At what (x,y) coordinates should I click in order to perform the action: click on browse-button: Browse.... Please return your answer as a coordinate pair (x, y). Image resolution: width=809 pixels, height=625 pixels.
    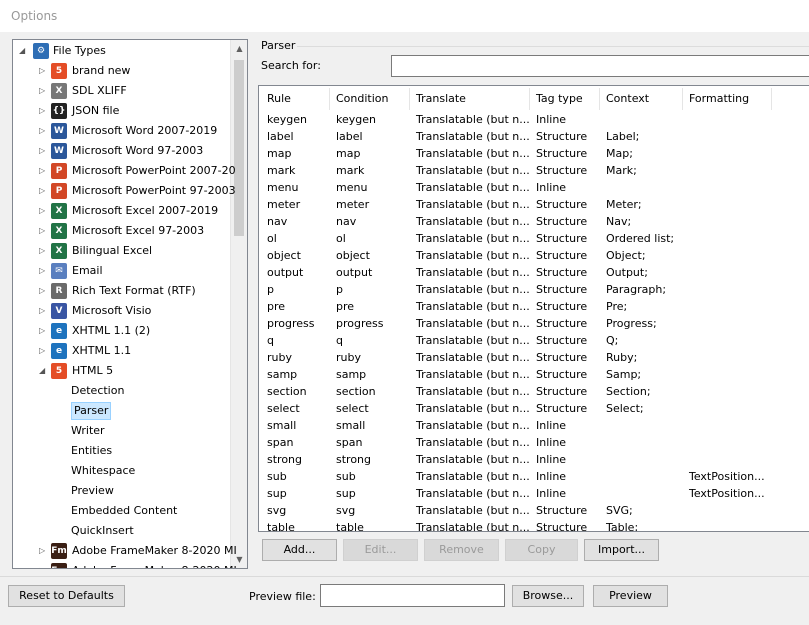
    Looking at the image, I should click on (548, 596).